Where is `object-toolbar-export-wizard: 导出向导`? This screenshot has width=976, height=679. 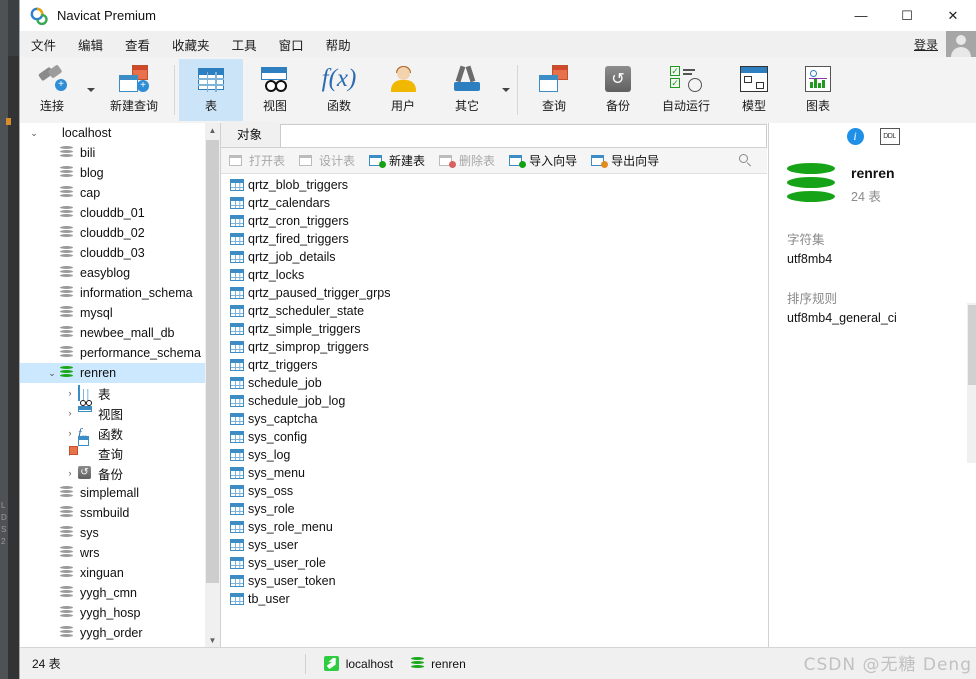 object-toolbar-export-wizard: 导出向导 is located at coordinates (625, 160).